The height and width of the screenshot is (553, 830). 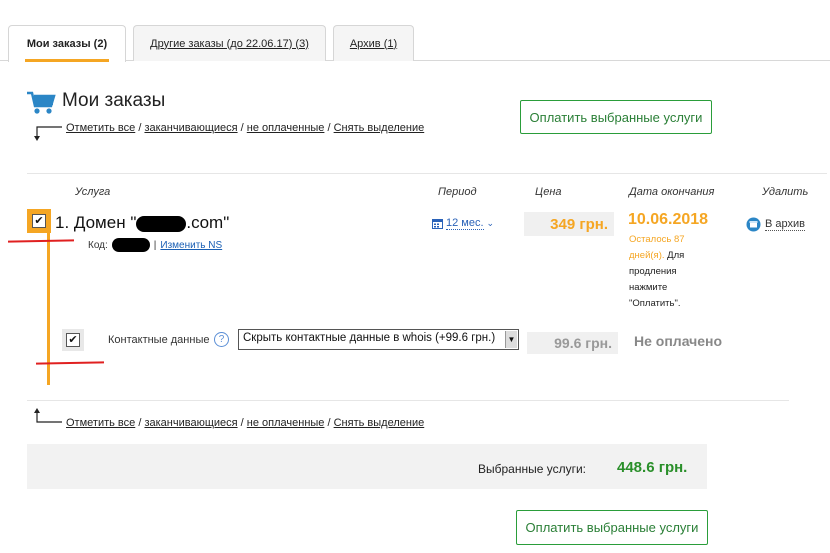 I want to click on order-end-date: 10.06.2018, so click(x=668, y=219).